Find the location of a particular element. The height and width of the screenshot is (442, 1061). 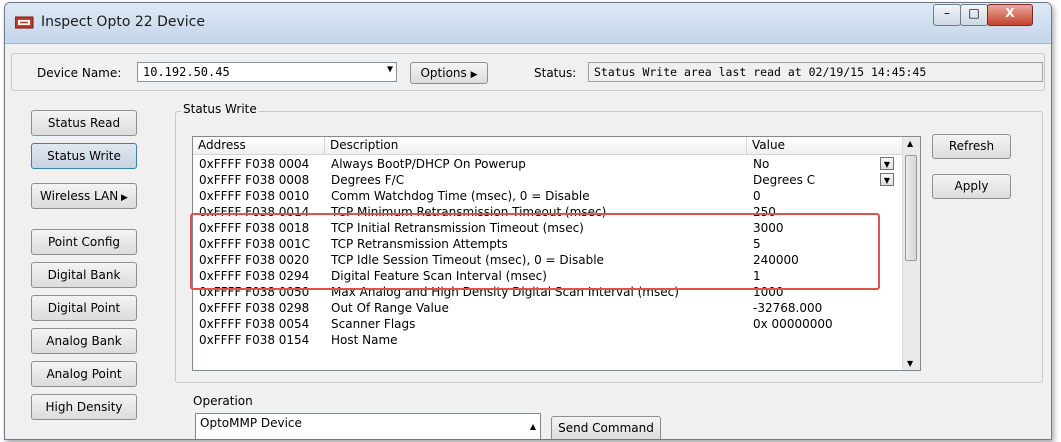

send-command-label: Send Command is located at coordinates (606, 428).